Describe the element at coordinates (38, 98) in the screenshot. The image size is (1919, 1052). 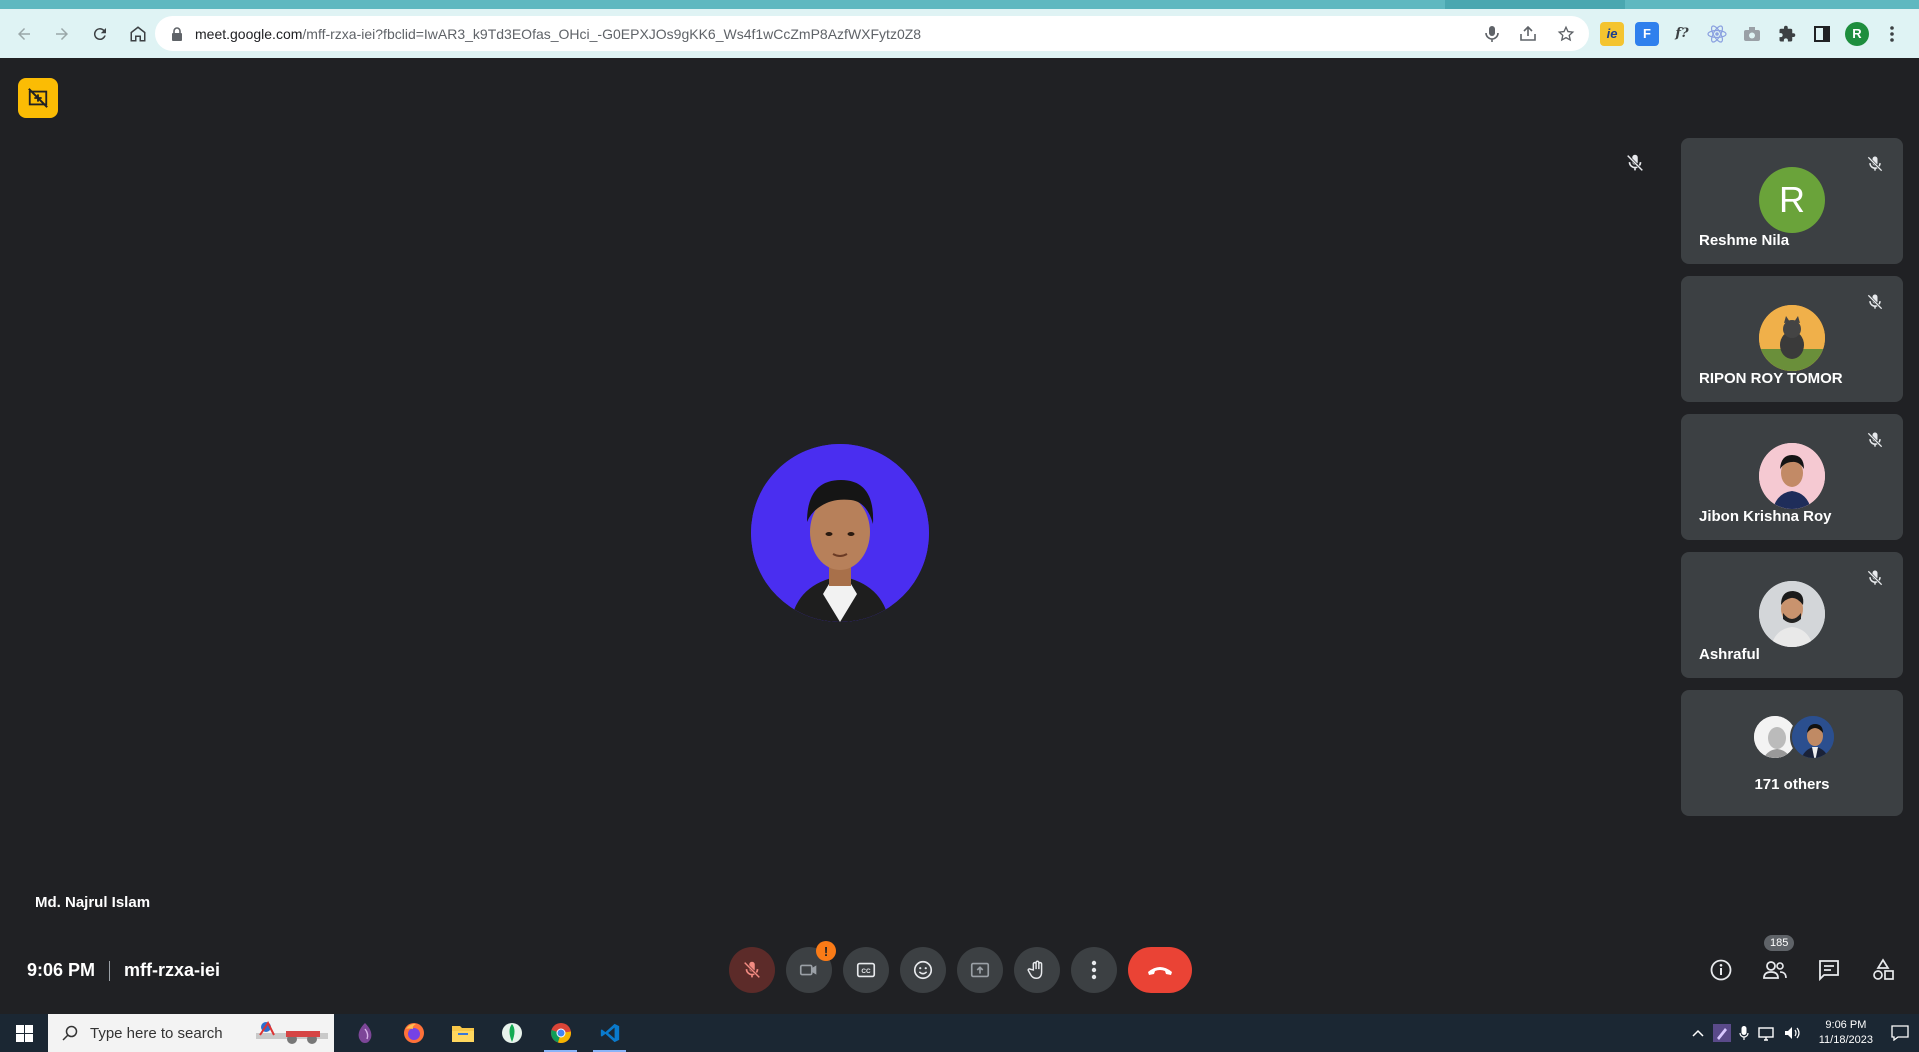
I see `no-video-badge-icon` at that location.